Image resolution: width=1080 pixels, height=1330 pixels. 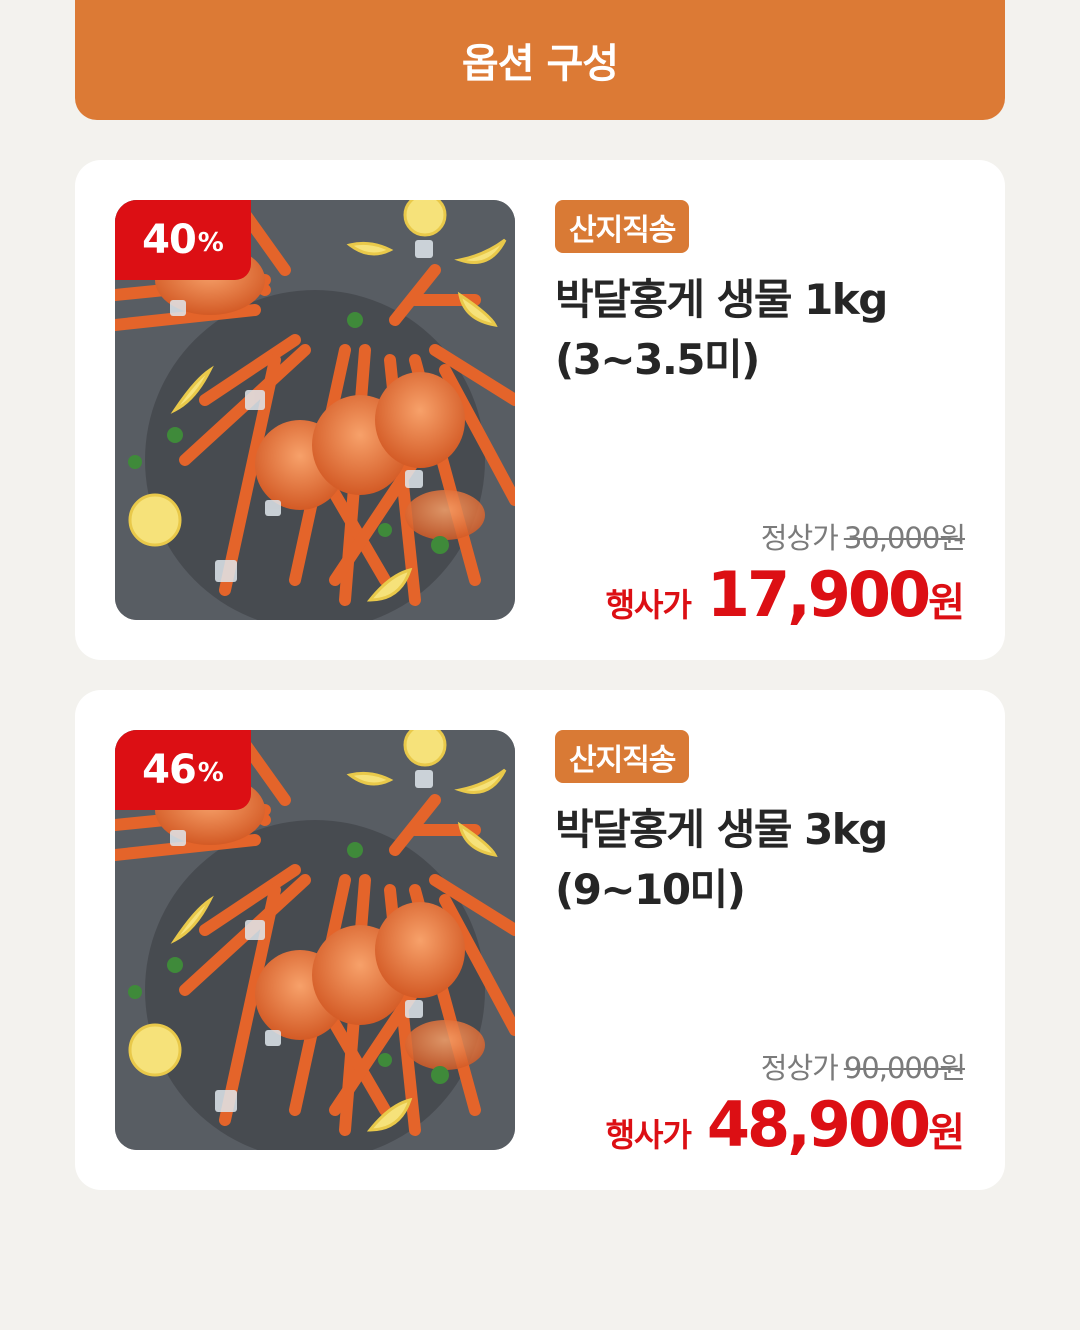 I want to click on sale-price: 행사가 48,900 원, so click(x=785, y=1124).